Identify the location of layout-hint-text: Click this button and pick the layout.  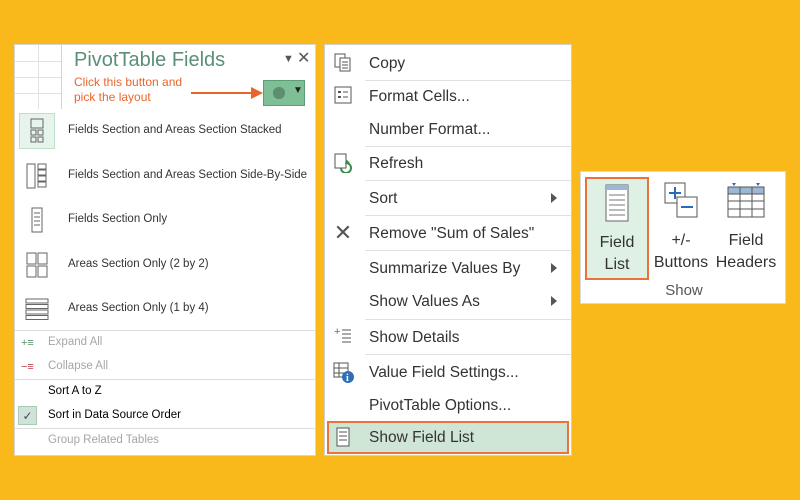
(128, 89).